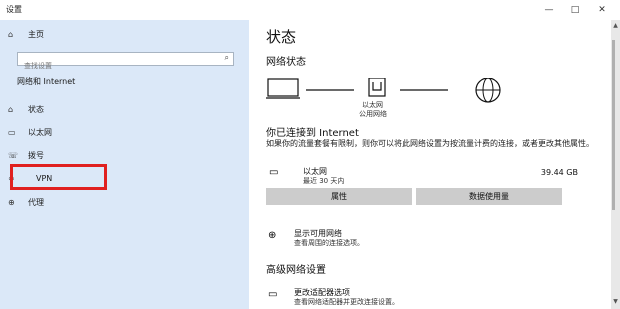 Image resolution: width=620 pixels, height=309 pixels. What do you see at coordinates (26, 109) in the screenshot?
I see `sidebar-item-status: ⌂ 状态` at bounding box center [26, 109].